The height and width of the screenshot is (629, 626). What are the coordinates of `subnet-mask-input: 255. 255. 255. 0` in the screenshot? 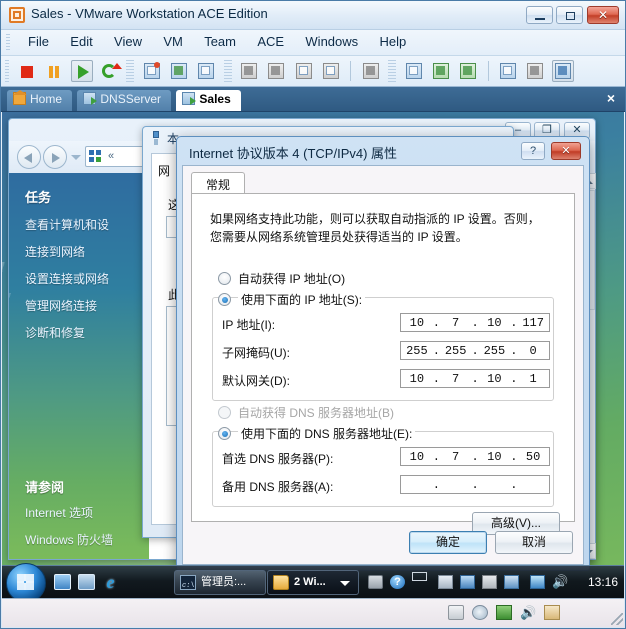 It's located at (475, 350).